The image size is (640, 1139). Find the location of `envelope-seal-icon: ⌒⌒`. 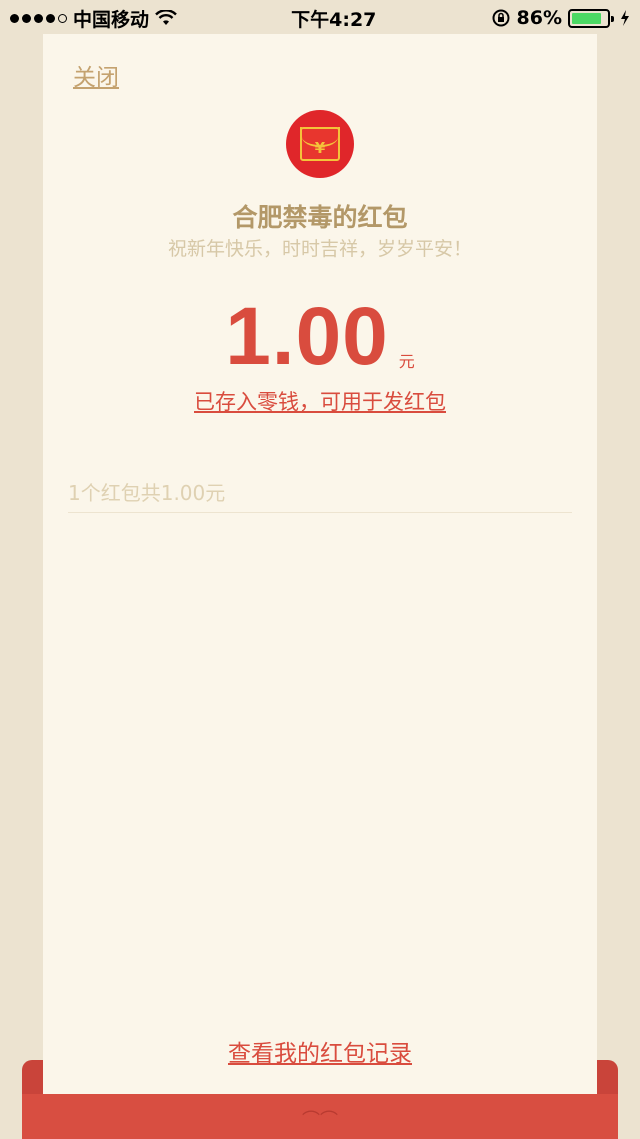

envelope-seal-icon: ⌒⌒ is located at coordinates (320, 1120).